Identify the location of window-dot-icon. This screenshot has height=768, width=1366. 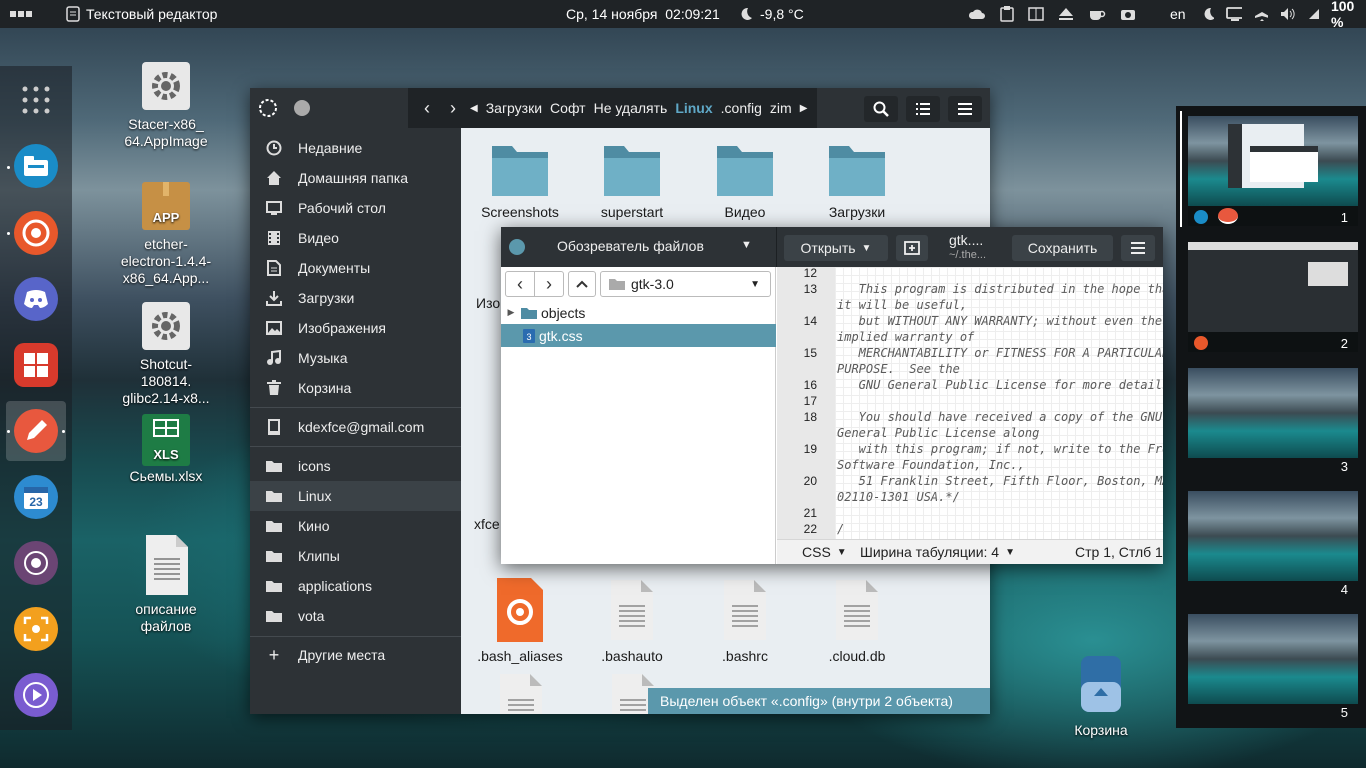
(517, 247).